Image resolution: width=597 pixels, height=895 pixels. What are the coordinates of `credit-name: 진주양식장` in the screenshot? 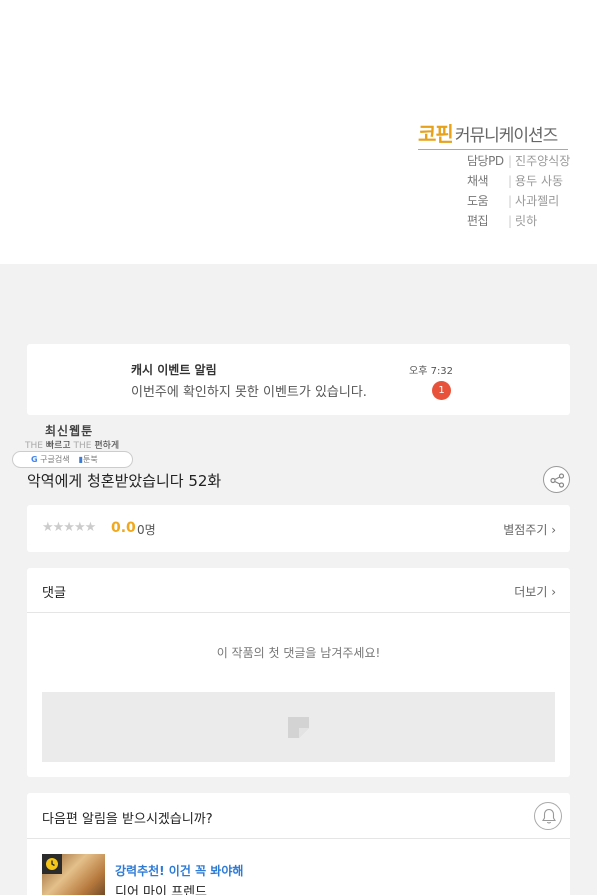 It's located at (543, 161).